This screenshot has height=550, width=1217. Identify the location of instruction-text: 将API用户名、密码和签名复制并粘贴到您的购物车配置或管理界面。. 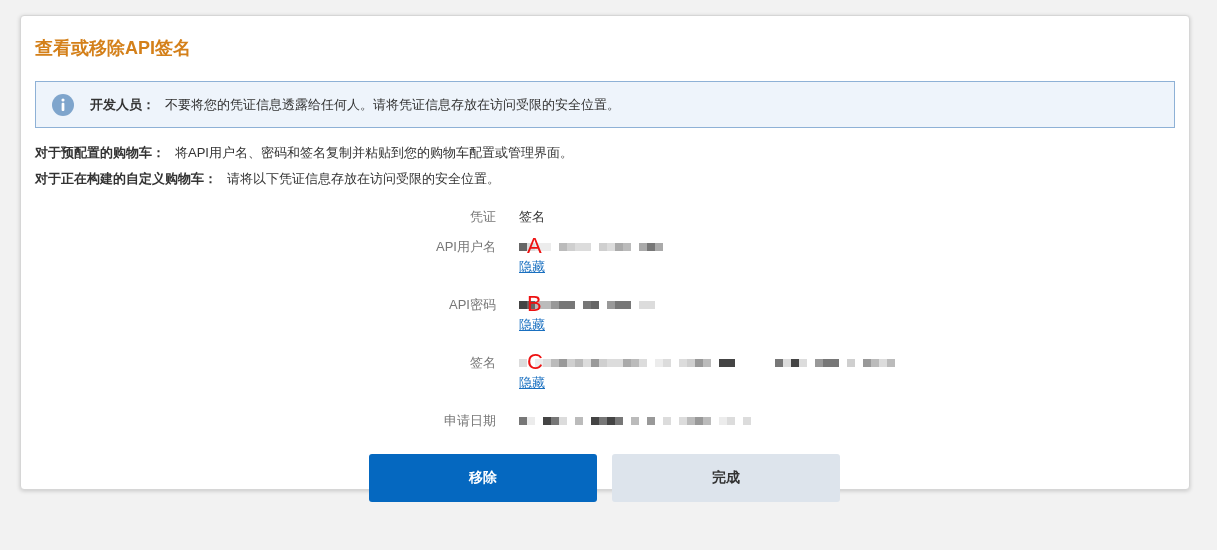
(374, 152).